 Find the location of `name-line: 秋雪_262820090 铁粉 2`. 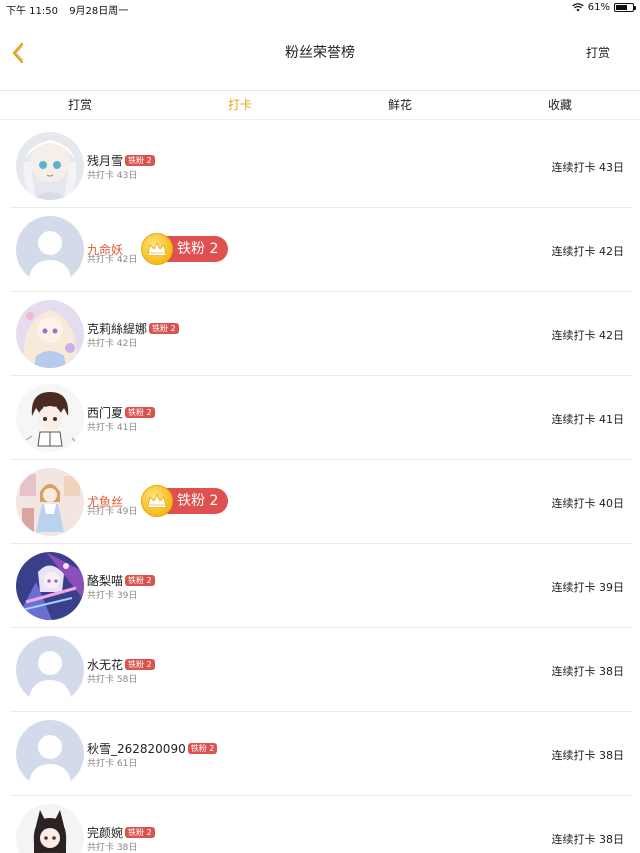

name-line: 秋雪_262820090 铁粉 2 is located at coordinates (152, 748).